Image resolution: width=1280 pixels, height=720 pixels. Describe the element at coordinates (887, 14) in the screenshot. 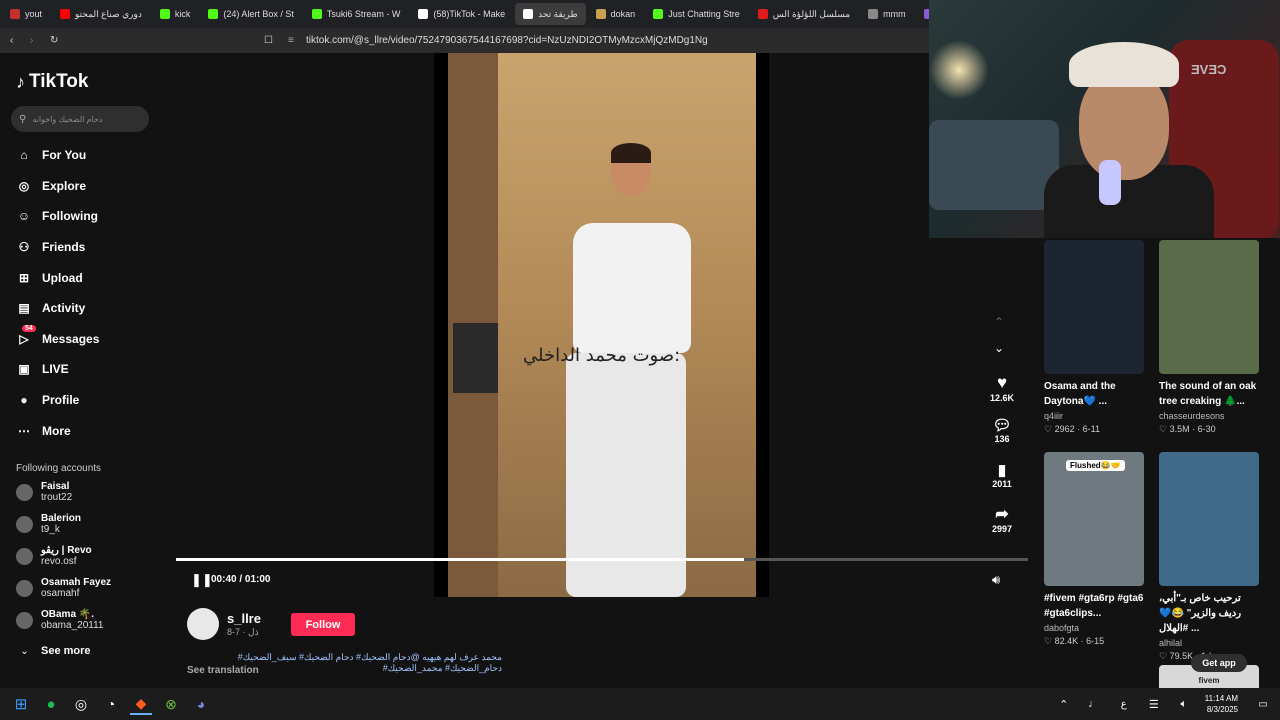

I see `browser-tab: mmm` at that location.